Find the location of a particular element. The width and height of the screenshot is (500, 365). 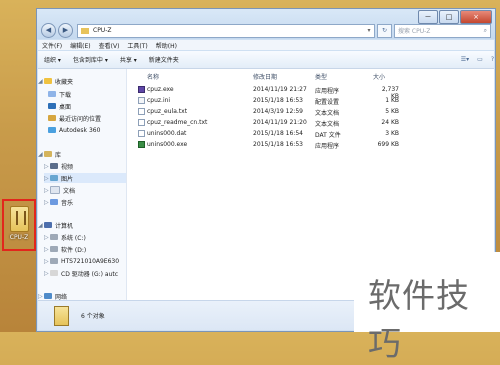

column-header: 名称 修改日期 类型 大小 is located at coordinates (310, 77).